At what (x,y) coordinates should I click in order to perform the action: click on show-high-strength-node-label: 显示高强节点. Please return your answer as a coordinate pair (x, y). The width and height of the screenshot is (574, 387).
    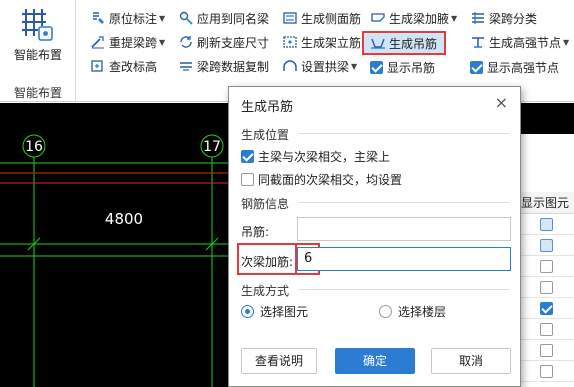
    Looking at the image, I should click on (523, 67).